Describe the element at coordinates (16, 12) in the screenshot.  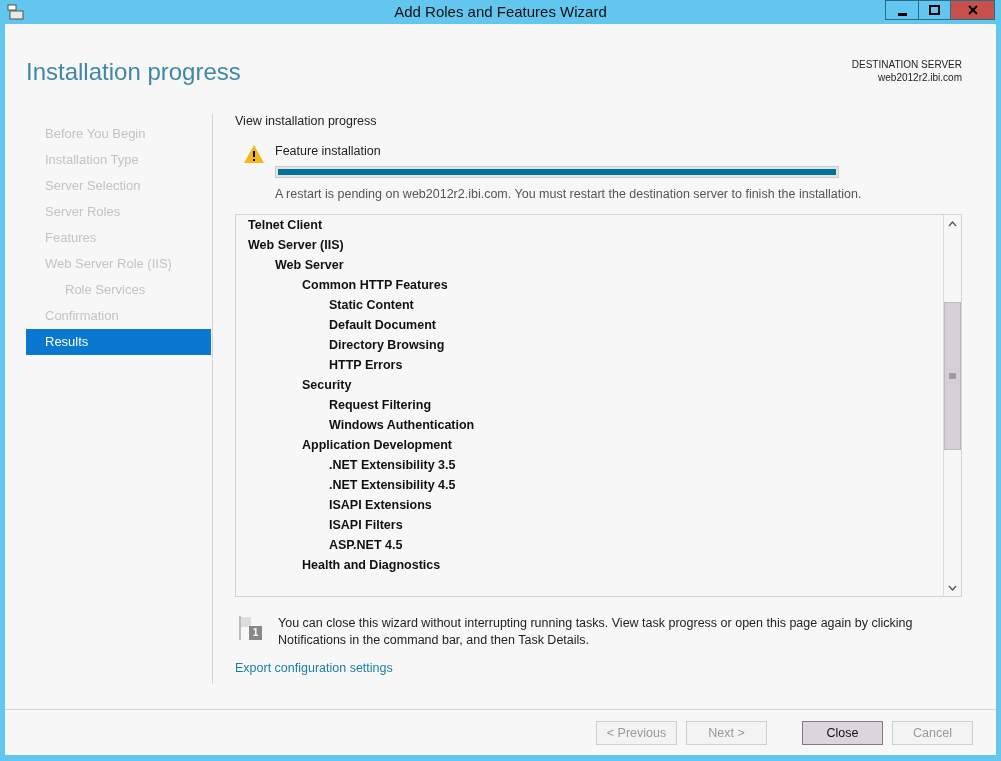
I see `server-manager-icon` at that location.